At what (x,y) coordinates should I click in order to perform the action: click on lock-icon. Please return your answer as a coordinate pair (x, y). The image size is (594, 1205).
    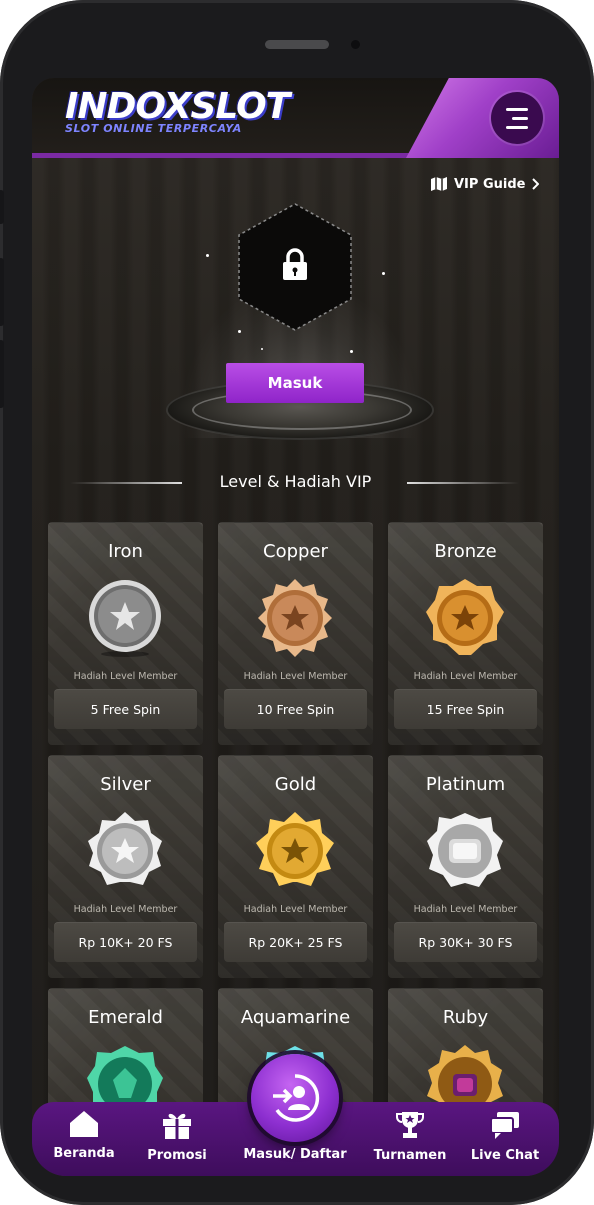
    Looking at the image, I should click on (295, 264).